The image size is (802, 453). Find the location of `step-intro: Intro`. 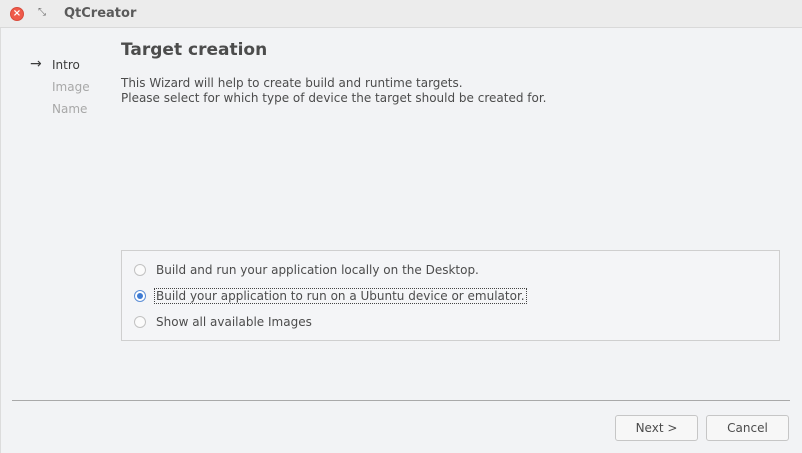

step-intro: Intro is located at coordinates (66, 65).